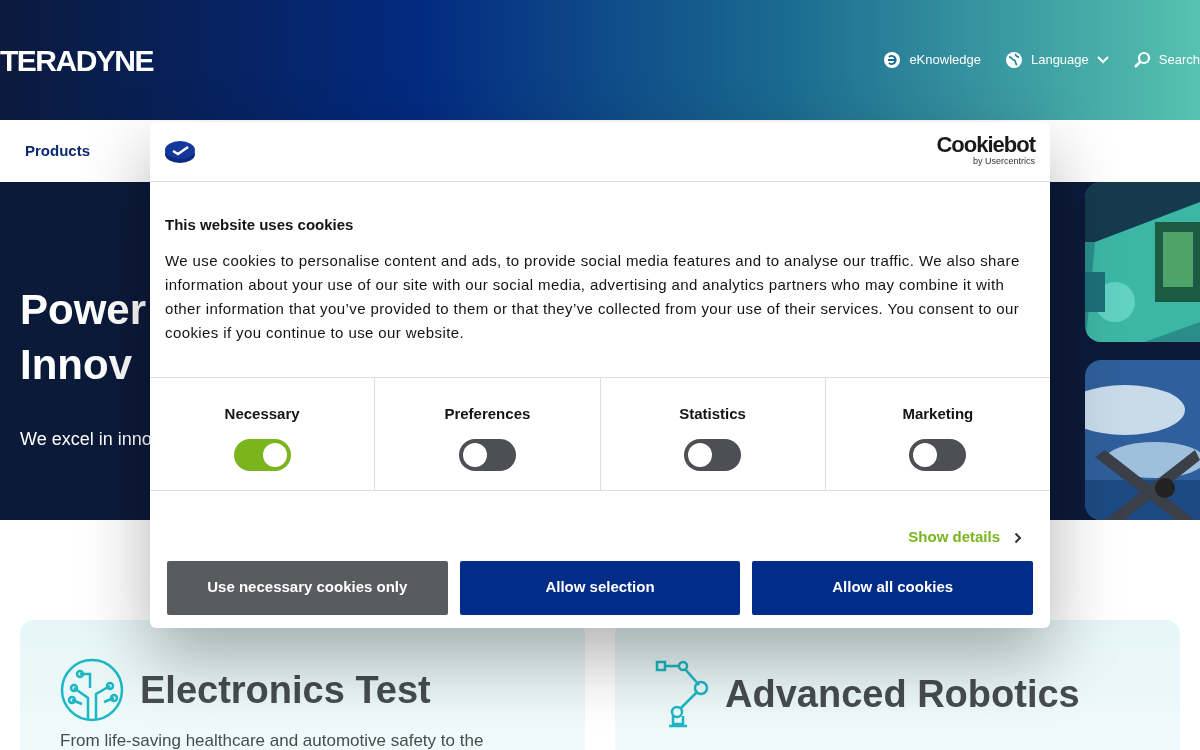  Describe the element at coordinates (1013, 60) in the screenshot. I see `globe-icon` at that location.